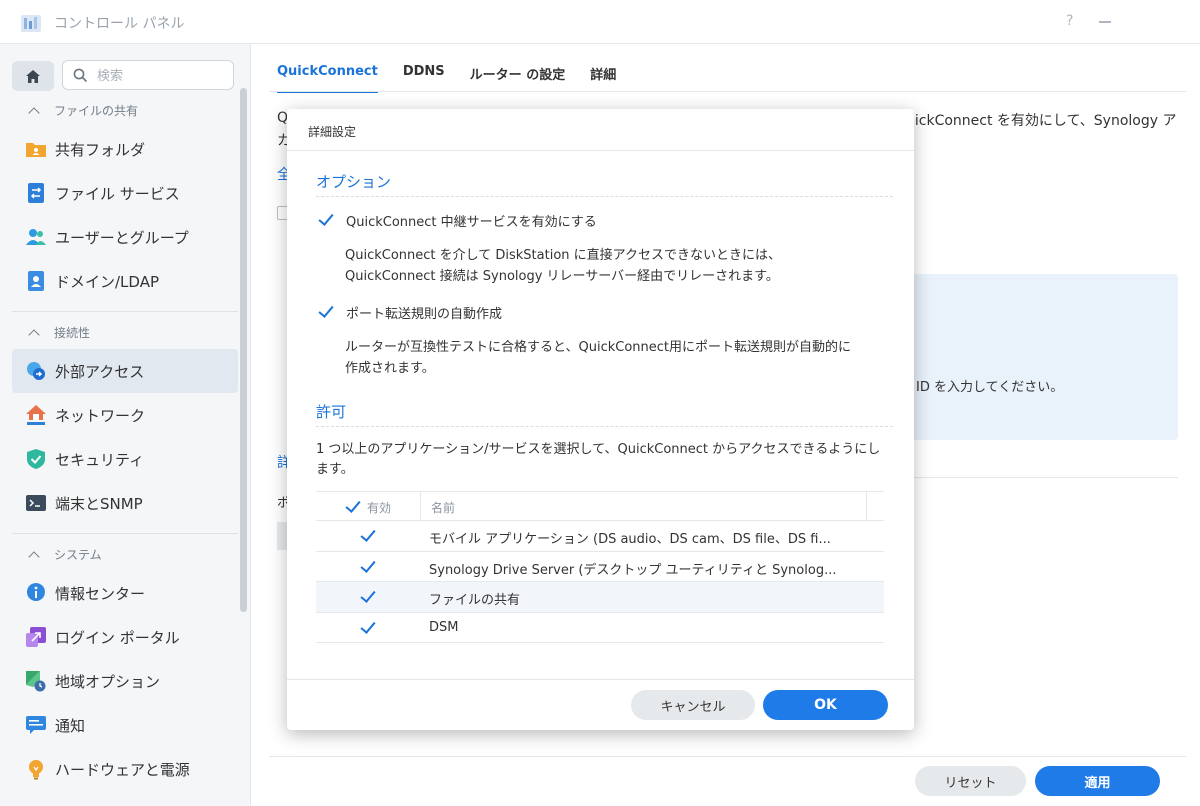  I want to click on control-panel-icon, so click(31, 23).